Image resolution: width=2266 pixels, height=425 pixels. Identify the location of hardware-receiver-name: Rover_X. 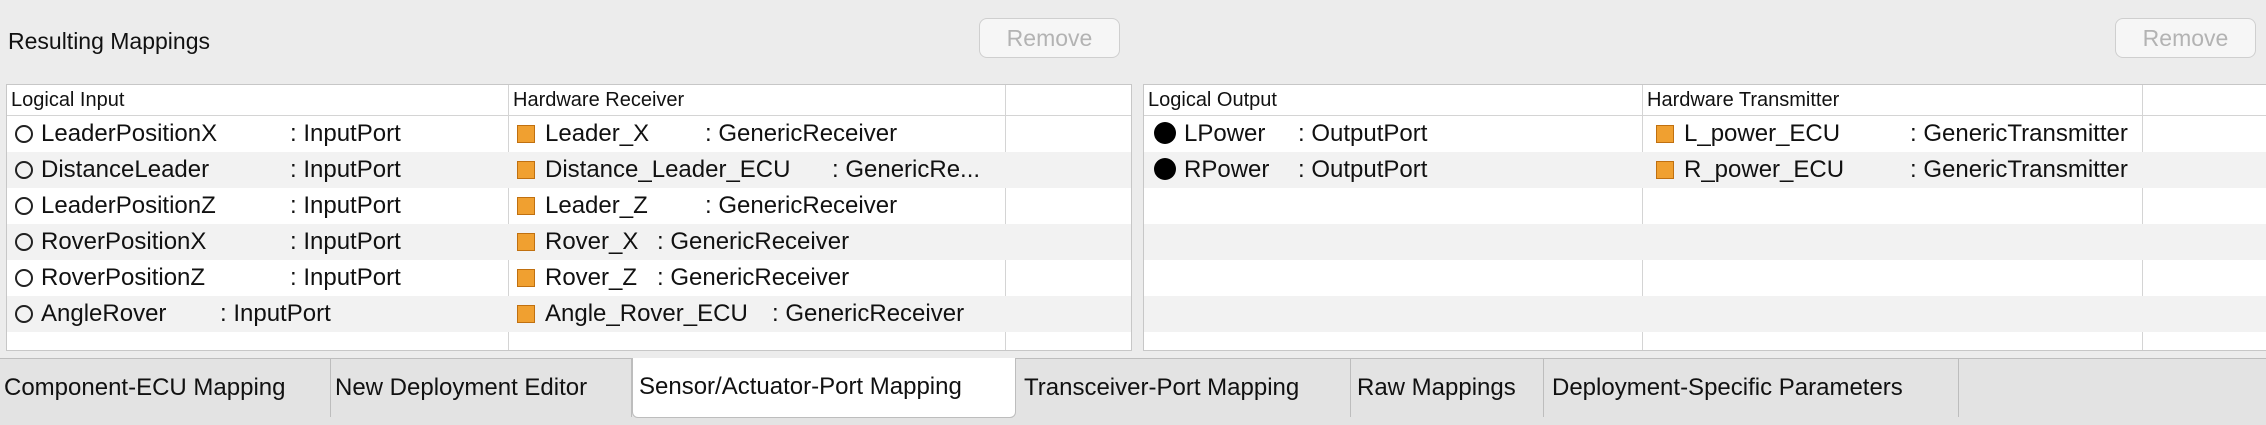
(592, 241).